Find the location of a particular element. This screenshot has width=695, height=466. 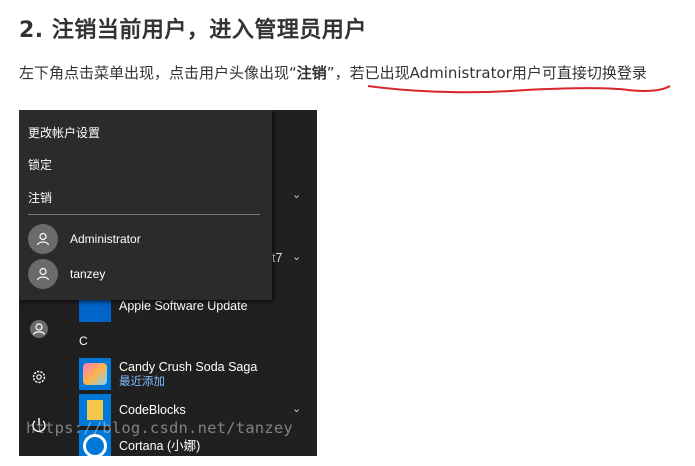

app-name: Apple Software Update is located at coordinates (183, 305).